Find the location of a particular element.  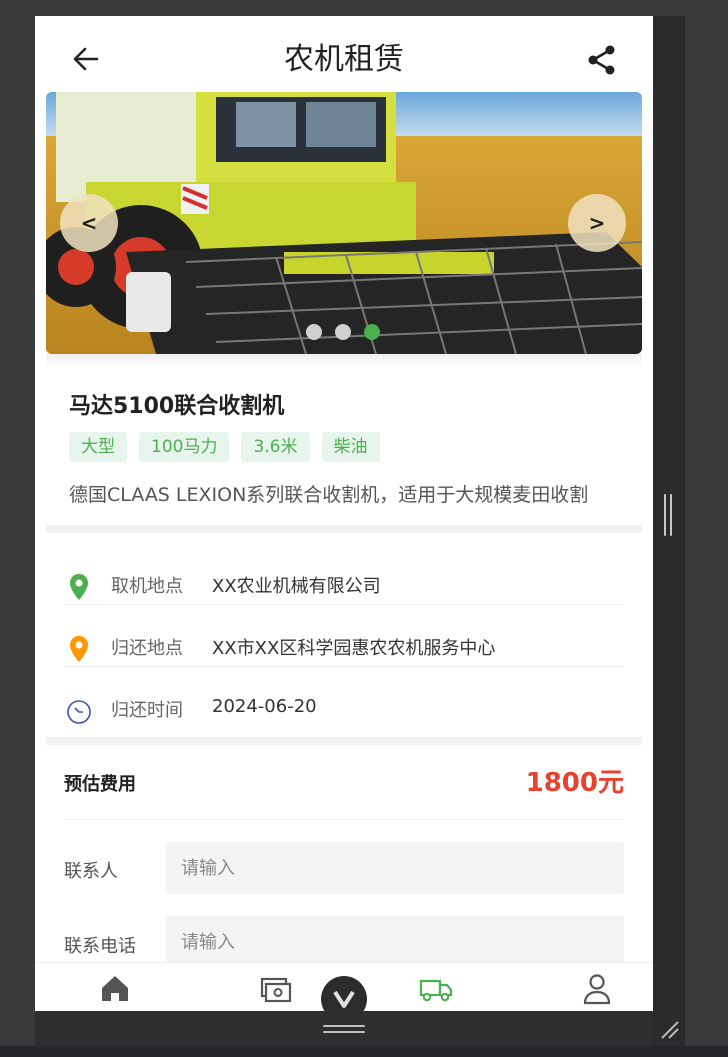

product-description: 德国CLAAS LEXION系列联合收割机，适用于大规模麦田收割 is located at coordinates (329, 495).